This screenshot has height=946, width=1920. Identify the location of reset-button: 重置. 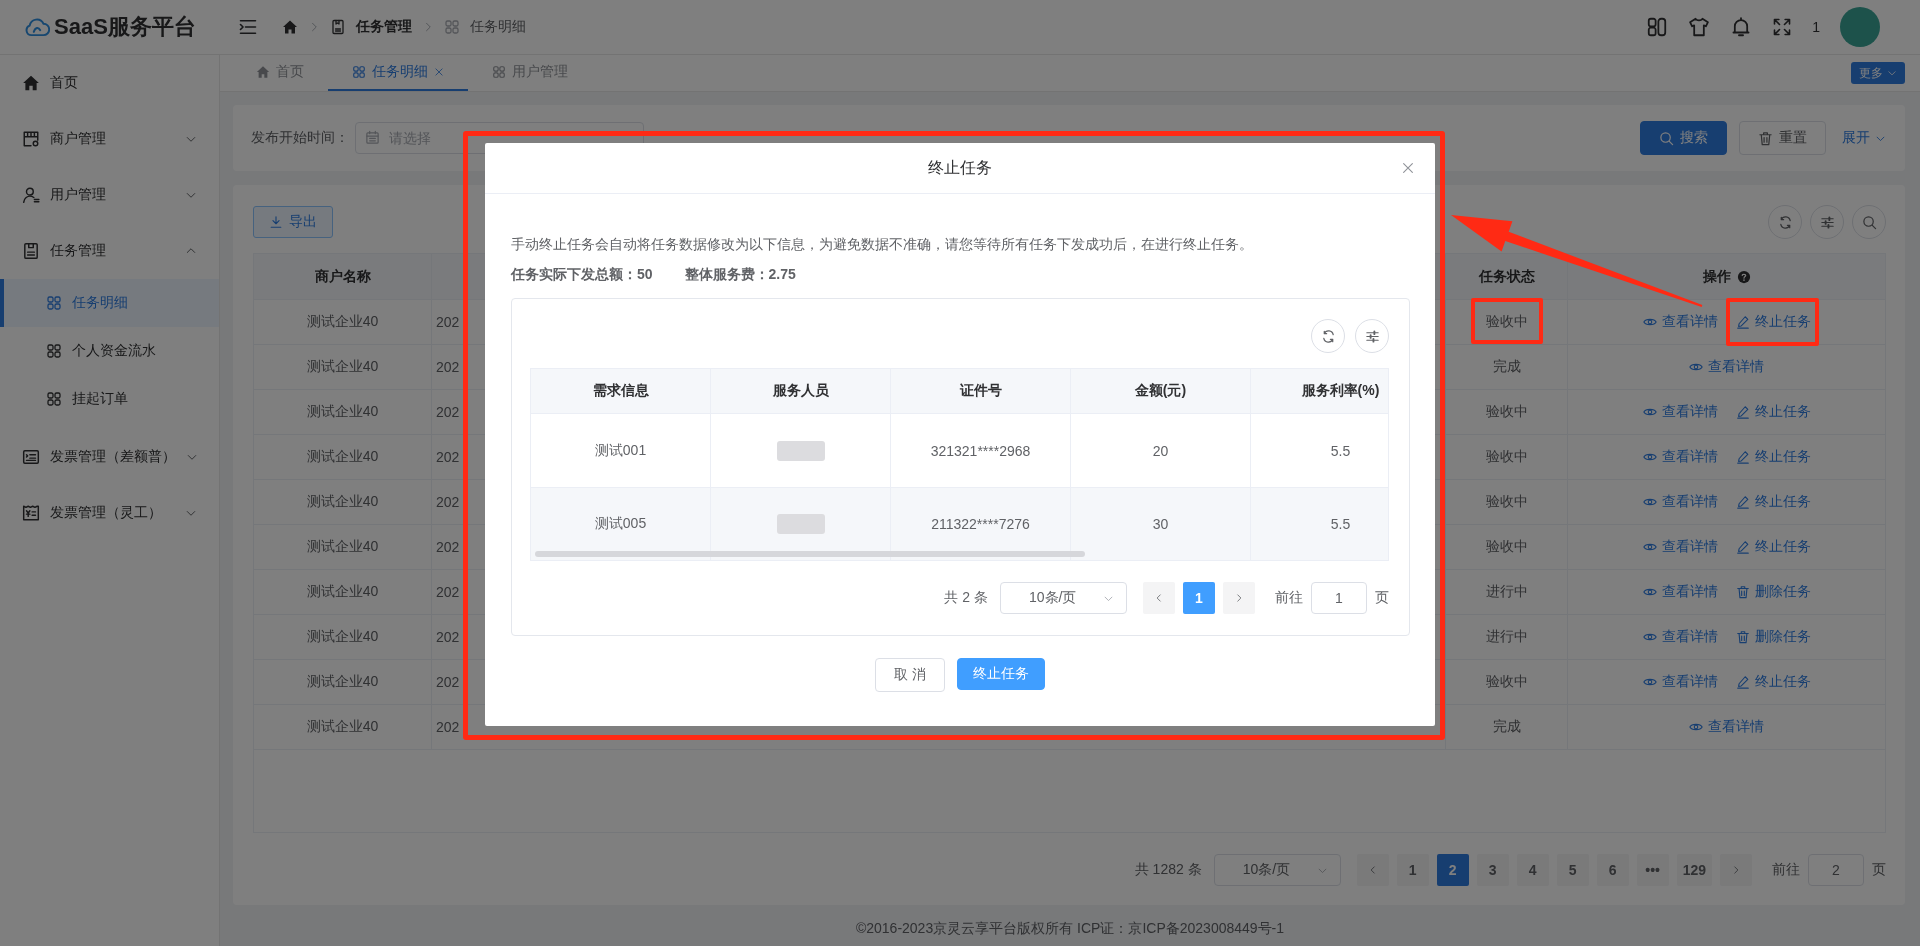
(1782, 138).